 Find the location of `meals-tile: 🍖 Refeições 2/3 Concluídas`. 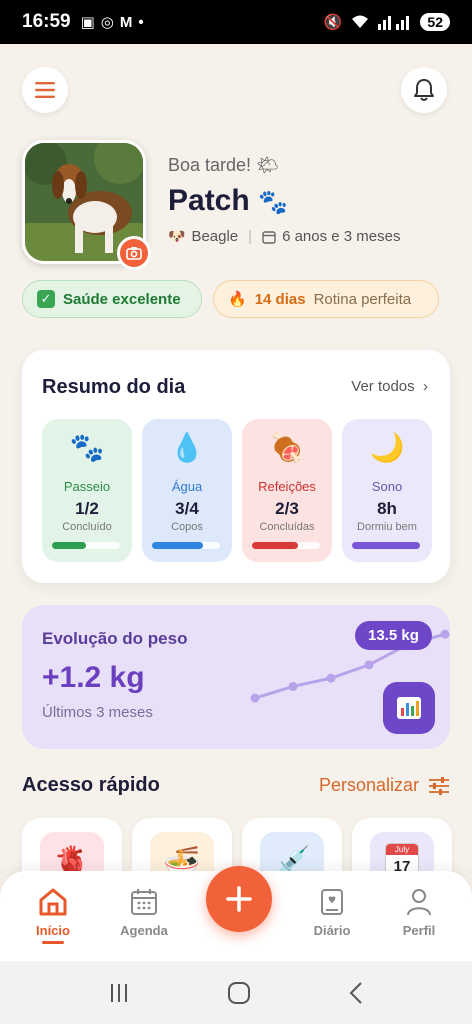

meals-tile: 🍖 Refeições 2/3 Concluídas is located at coordinates (287, 490).